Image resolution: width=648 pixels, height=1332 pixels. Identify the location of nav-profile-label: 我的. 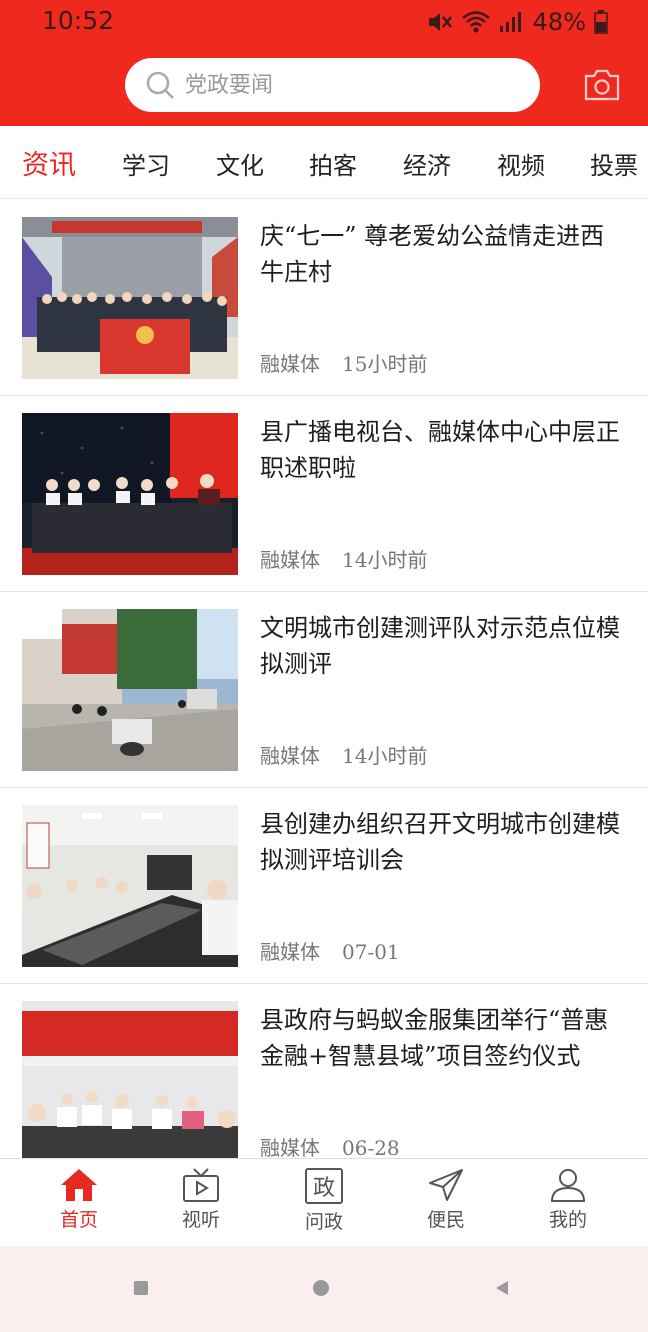
(567, 1220).